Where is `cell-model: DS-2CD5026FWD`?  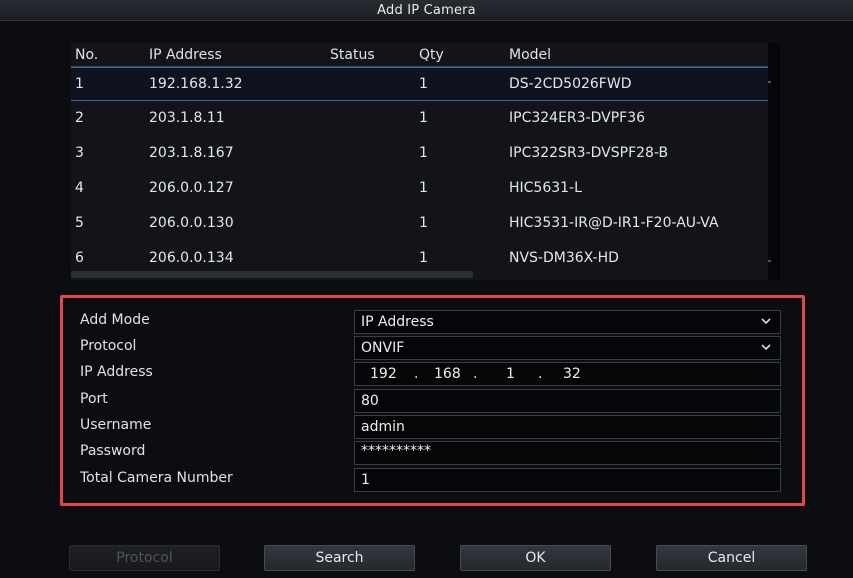
cell-model: DS-2CD5026FWD is located at coordinates (570, 84).